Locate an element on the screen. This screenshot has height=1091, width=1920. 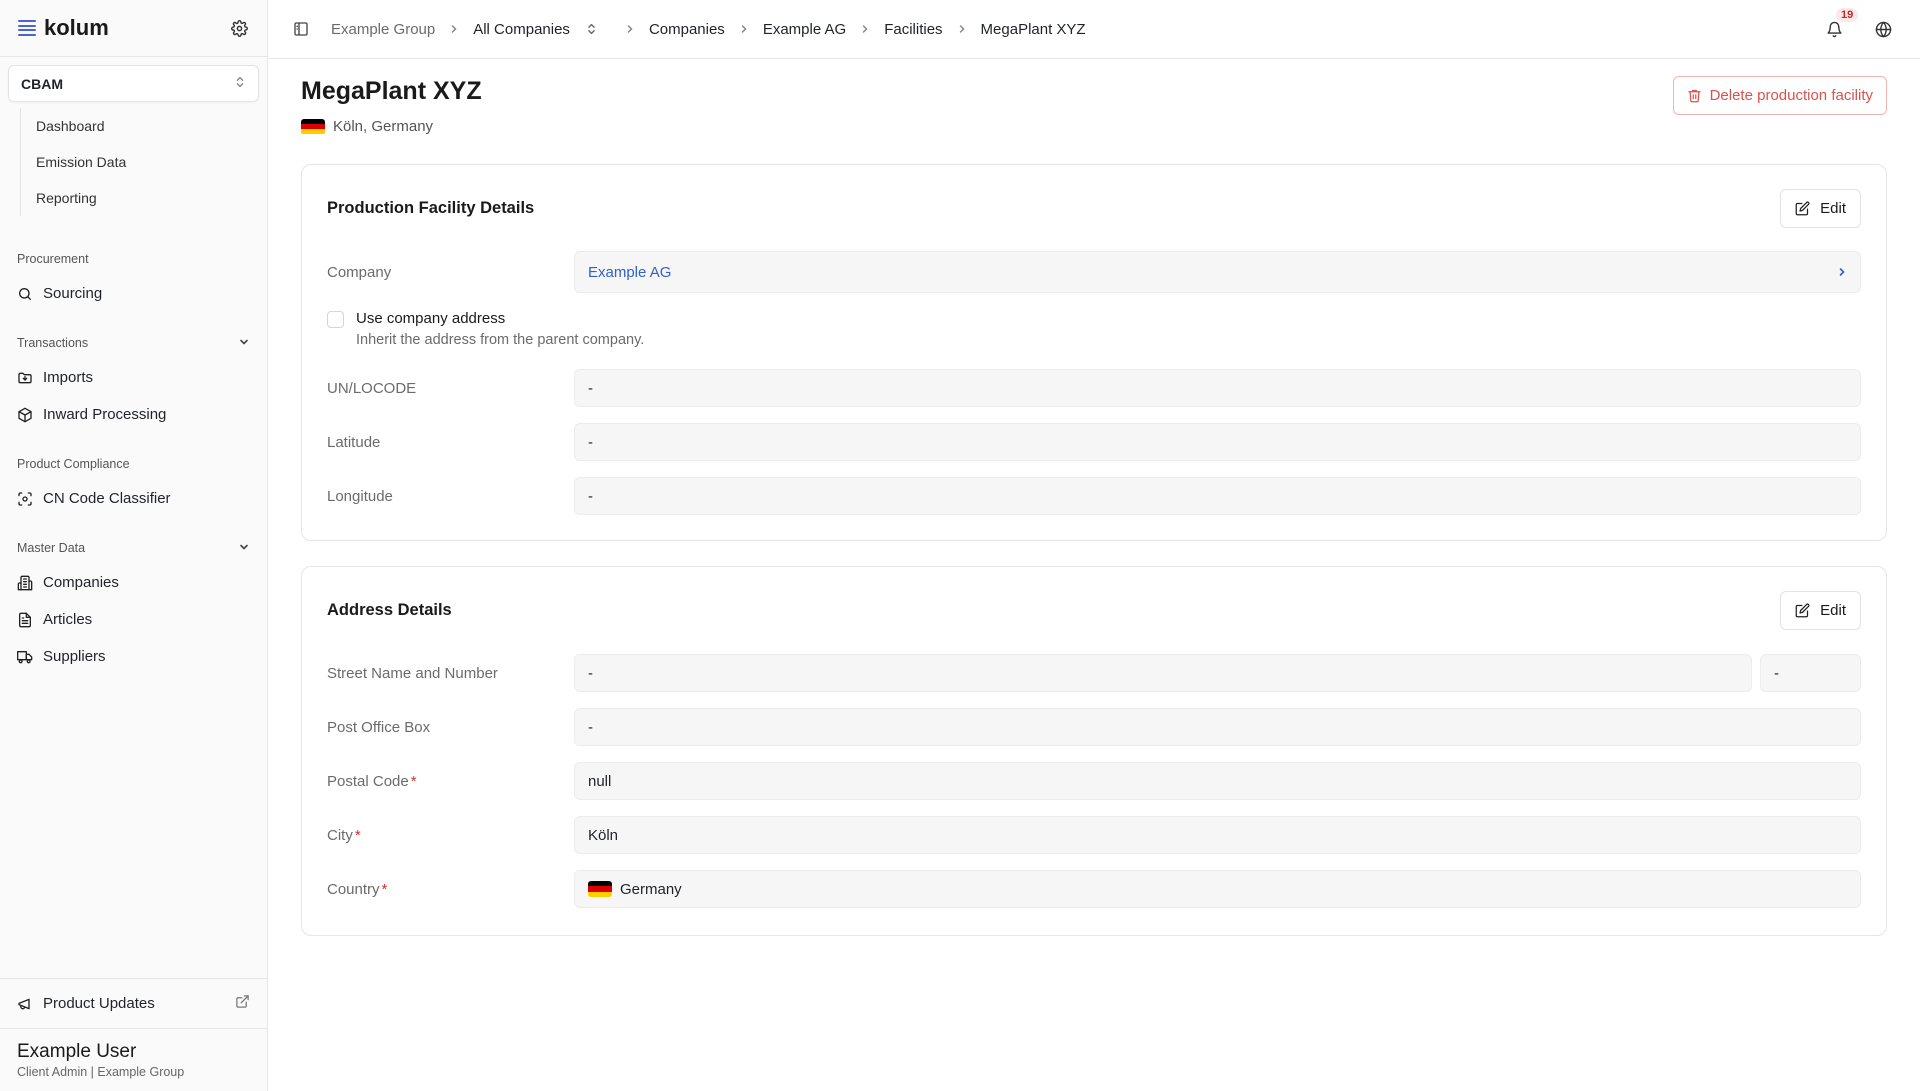
sidebar-item-reporting: Reporting is located at coordinates (151, 198).